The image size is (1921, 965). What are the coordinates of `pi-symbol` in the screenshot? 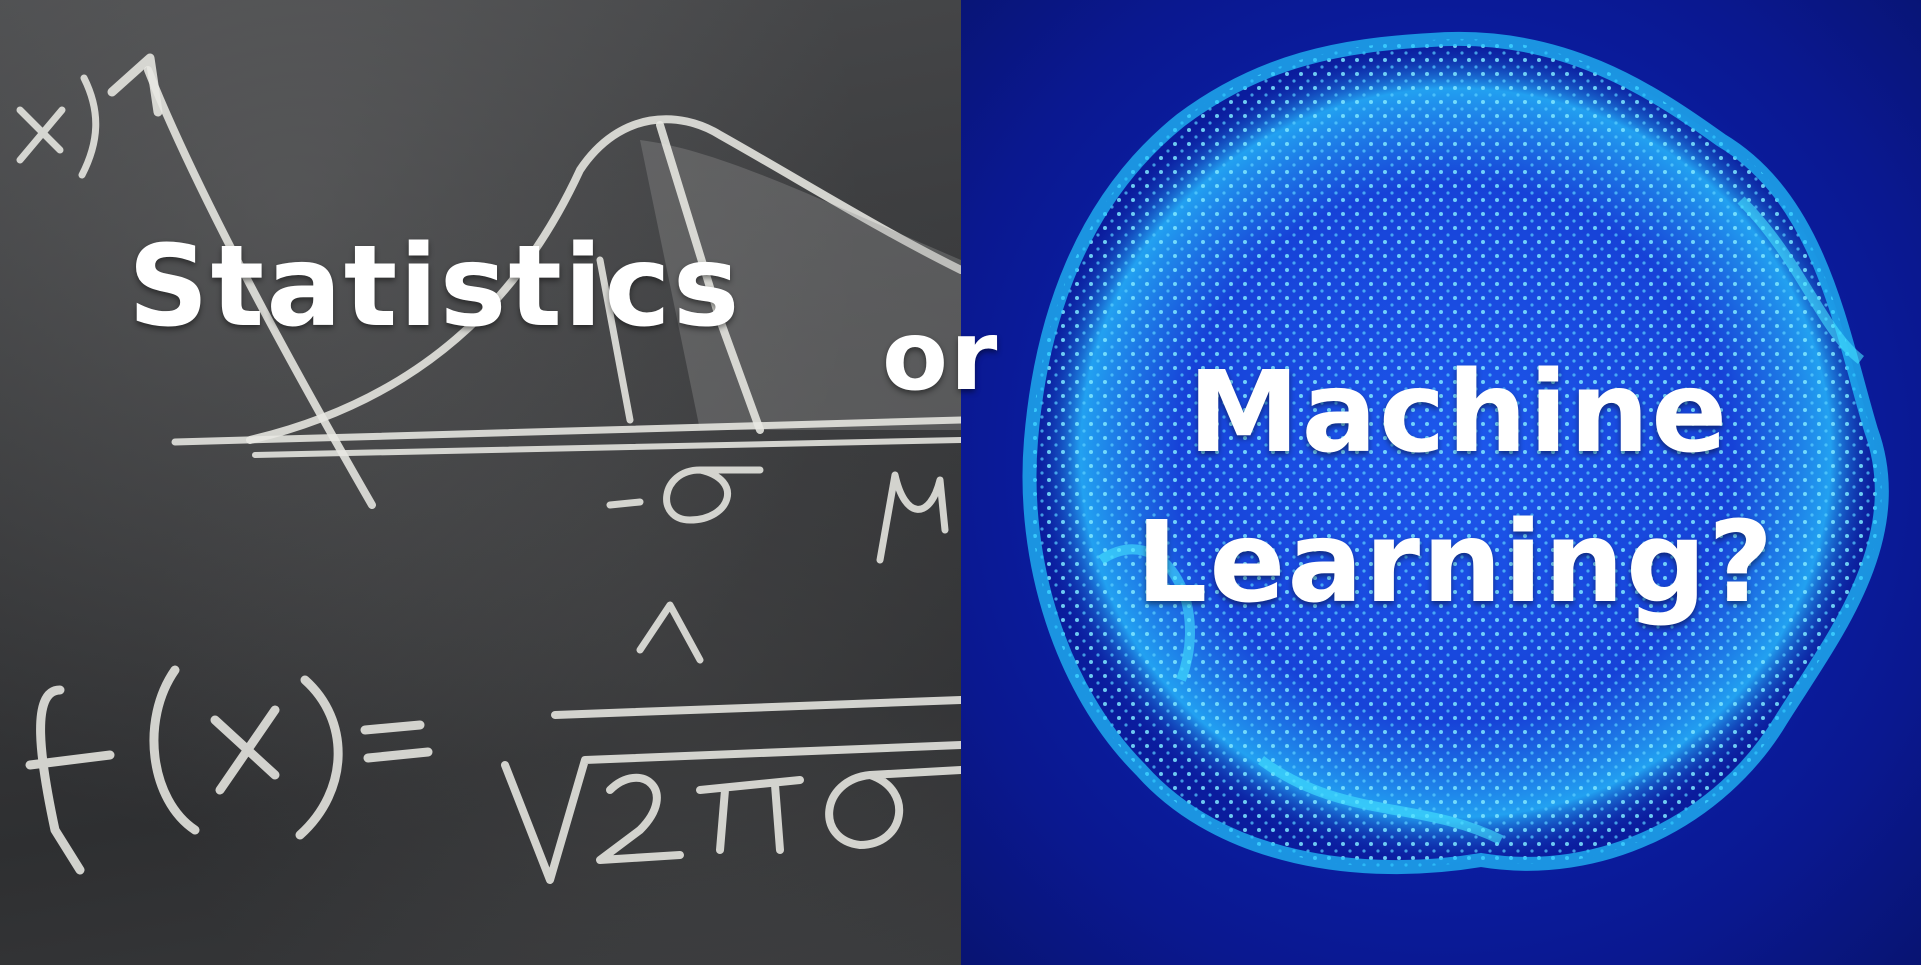 It's located at (750, 815).